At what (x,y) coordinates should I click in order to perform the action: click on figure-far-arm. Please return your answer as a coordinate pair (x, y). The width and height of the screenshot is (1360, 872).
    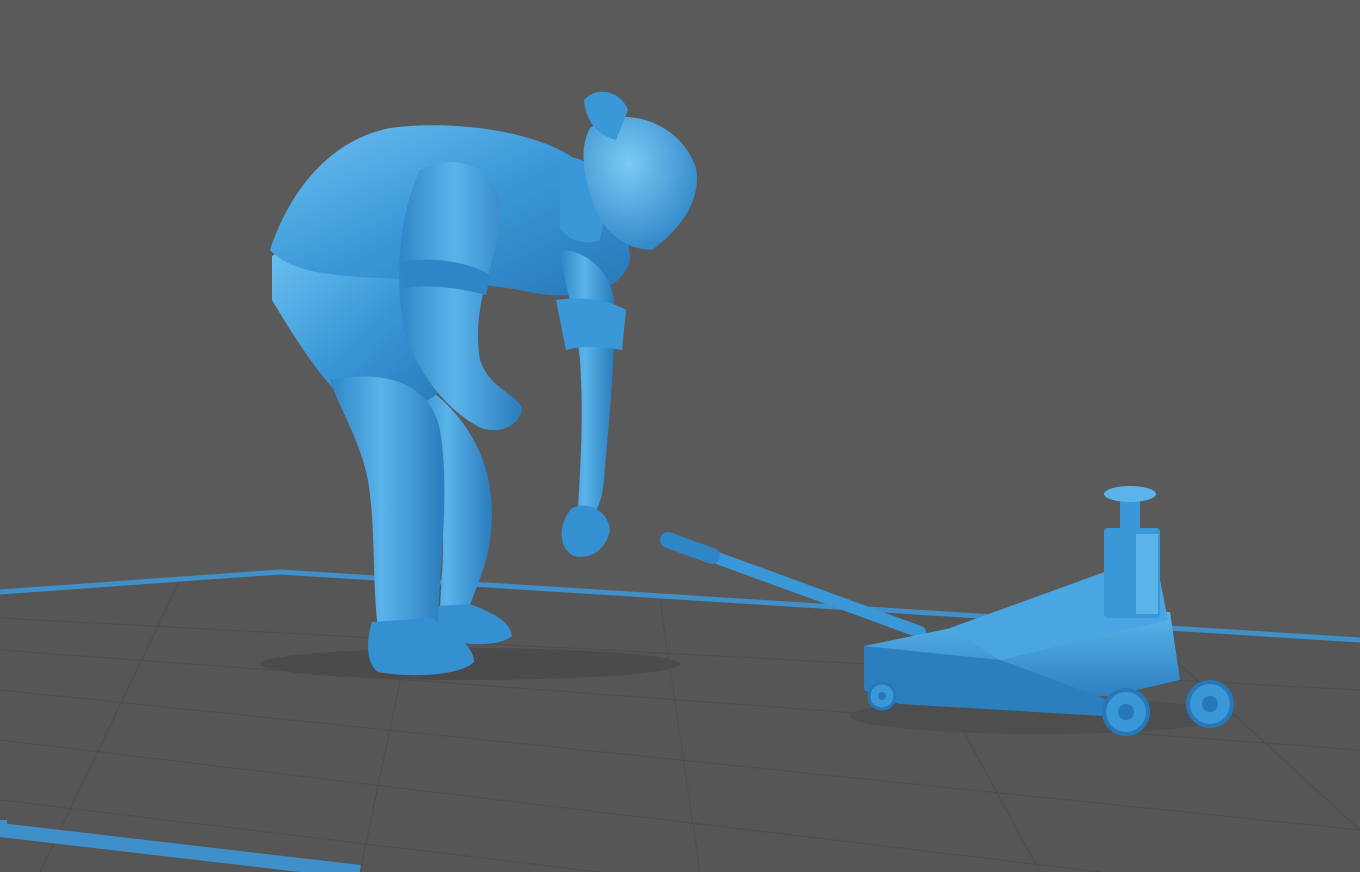
    Looking at the image, I should click on (587, 382).